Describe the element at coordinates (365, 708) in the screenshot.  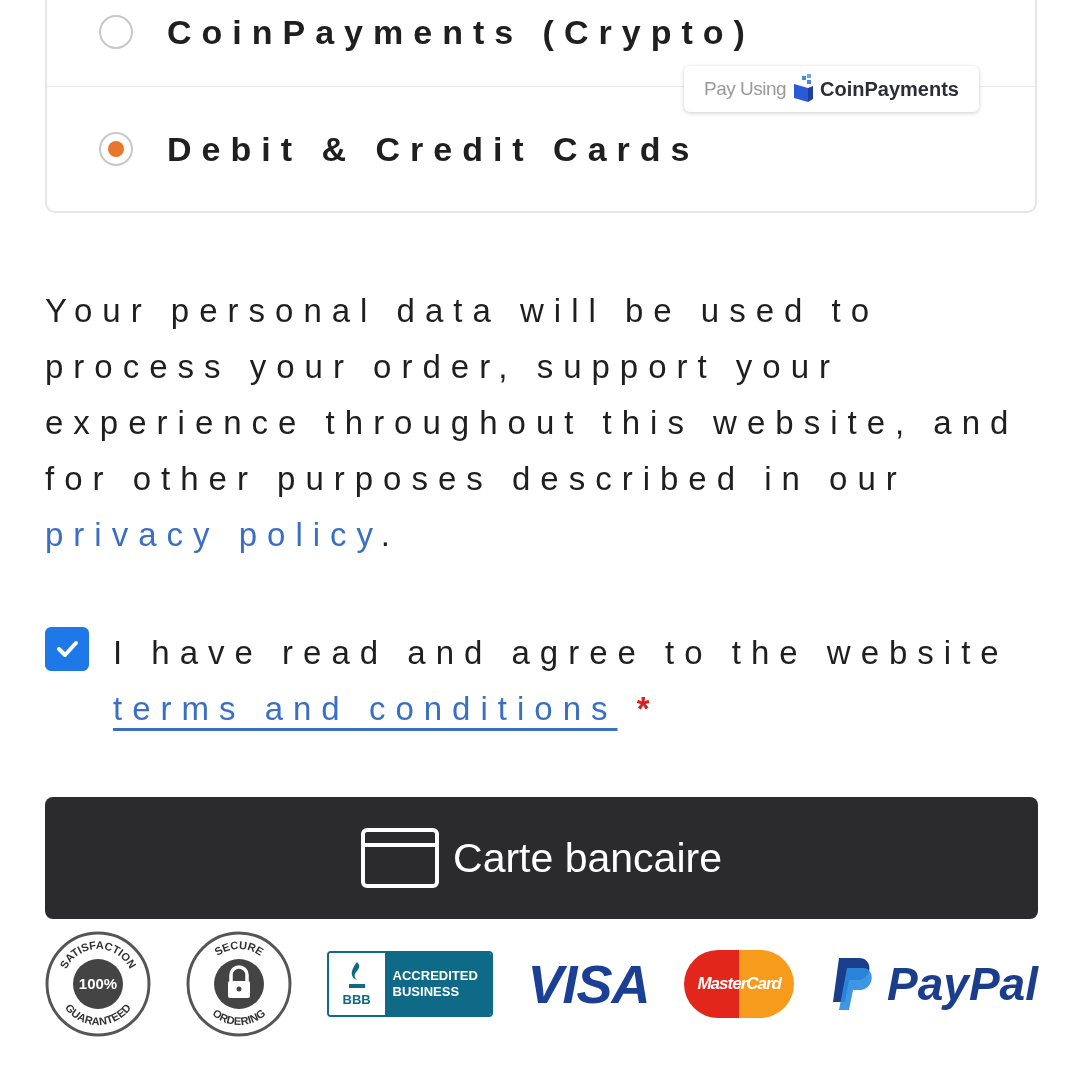
I see `terms-link: terms and conditions` at that location.